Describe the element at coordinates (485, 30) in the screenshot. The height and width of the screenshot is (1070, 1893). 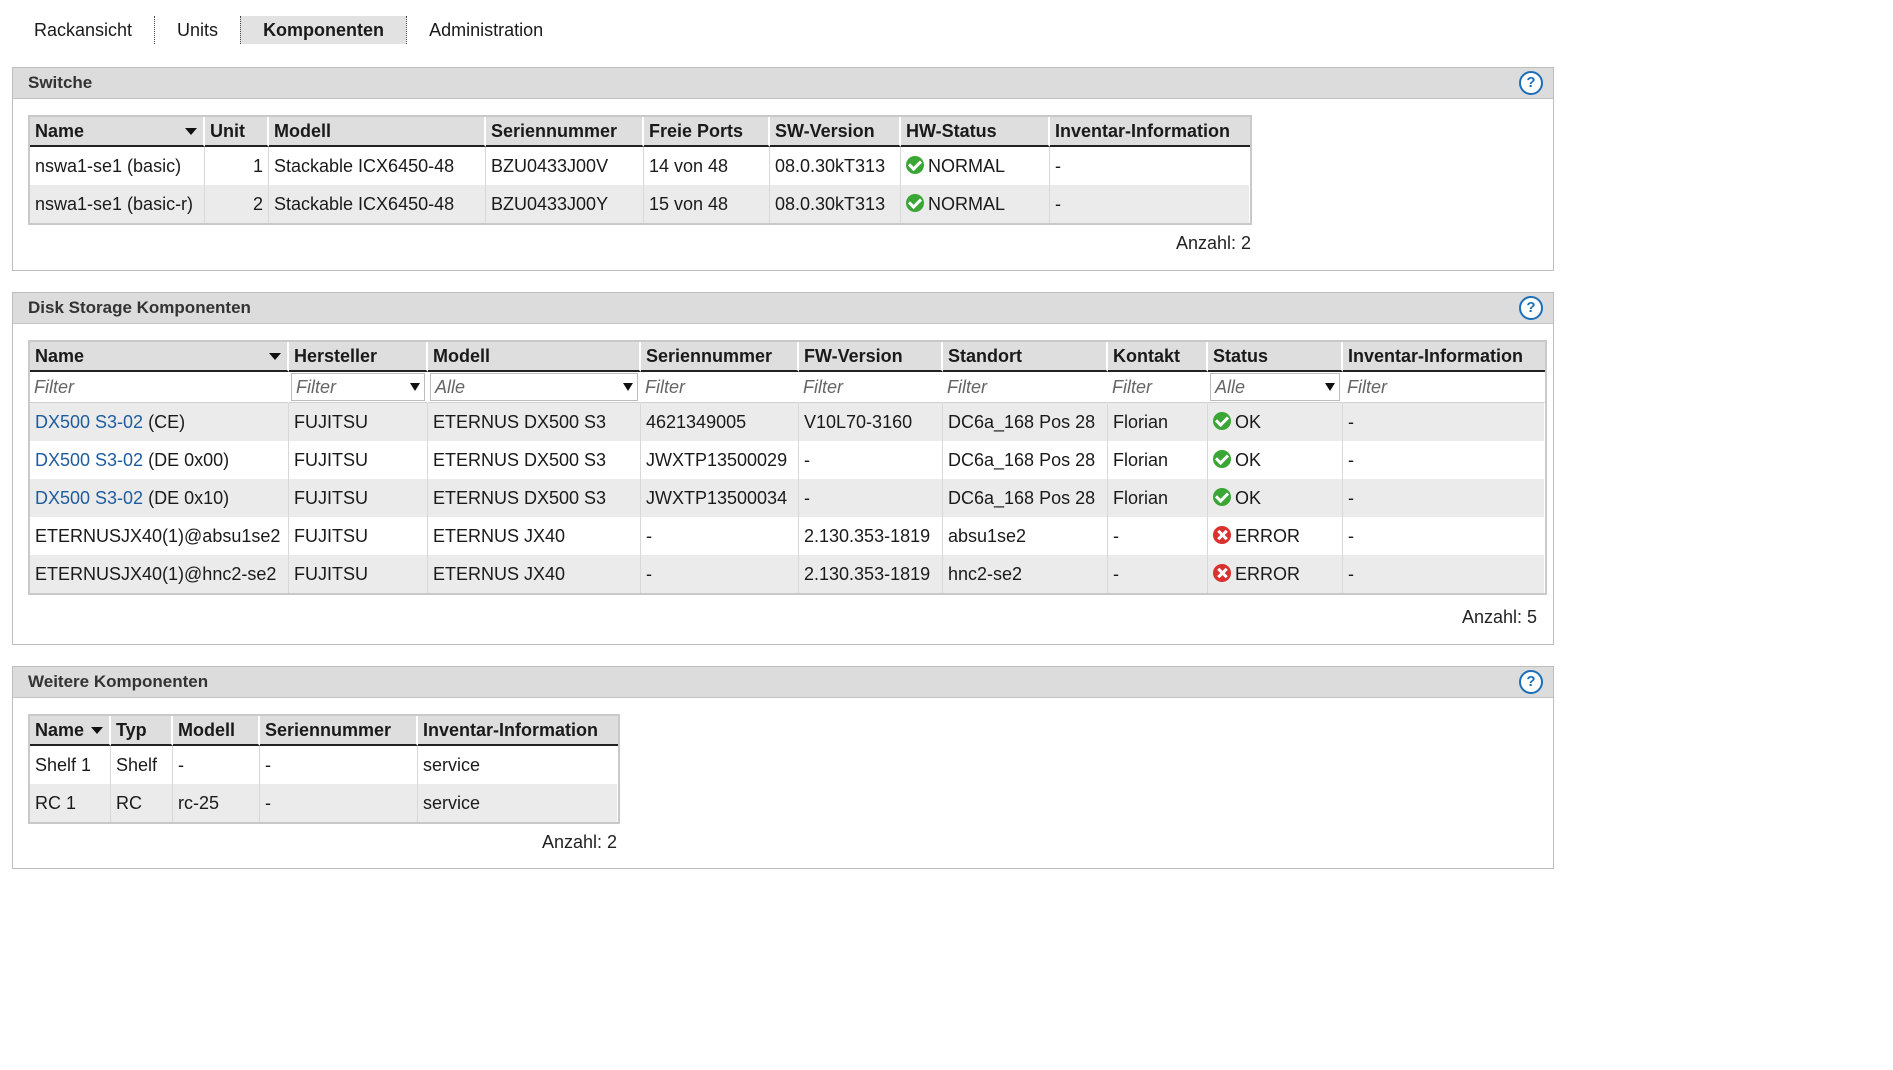
I see `tab-administration: Administration` at that location.